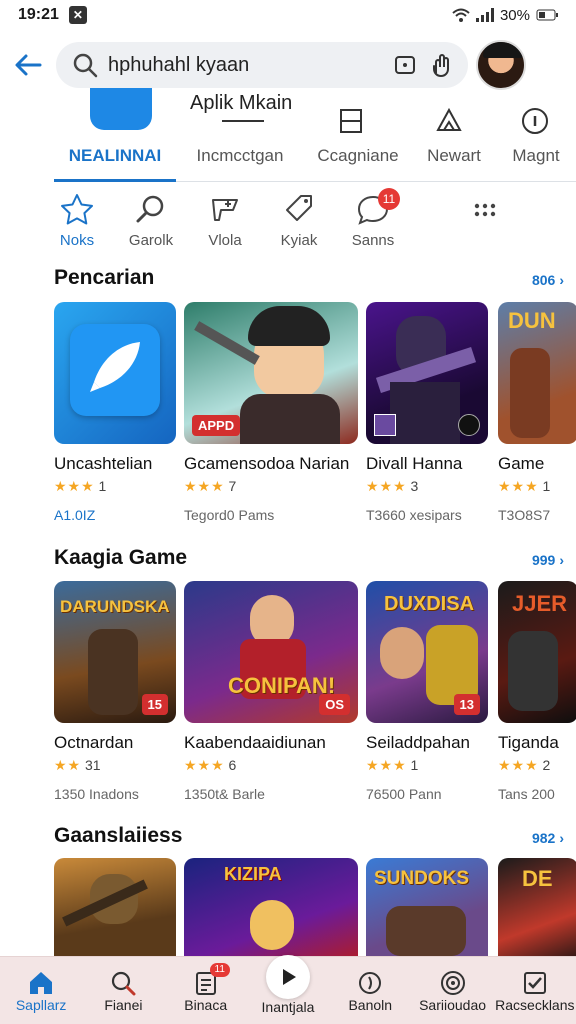 Image resolution: width=576 pixels, height=1024 pixels. What do you see at coordinates (547, 15) in the screenshot?
I see `battery-icon` at bounding box center [547, 15].